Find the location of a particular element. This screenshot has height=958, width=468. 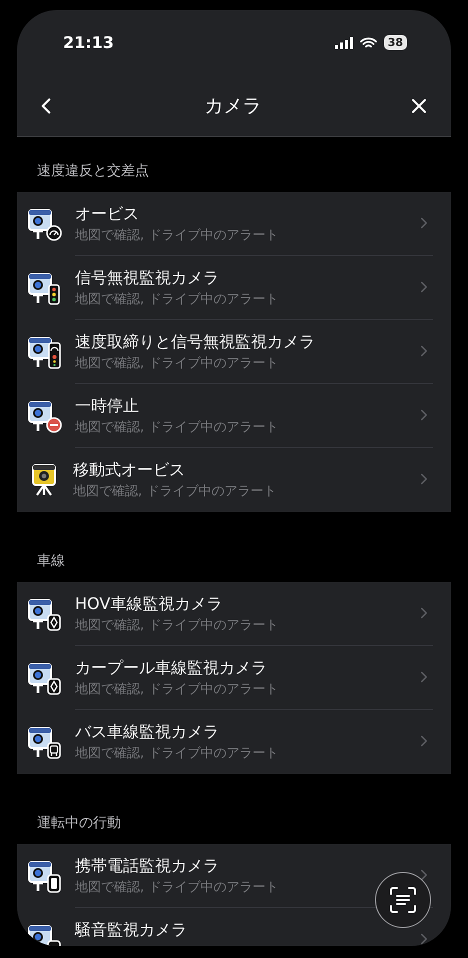

item-title: HOV車線監視カメラ is located at coordinates (149, 604).